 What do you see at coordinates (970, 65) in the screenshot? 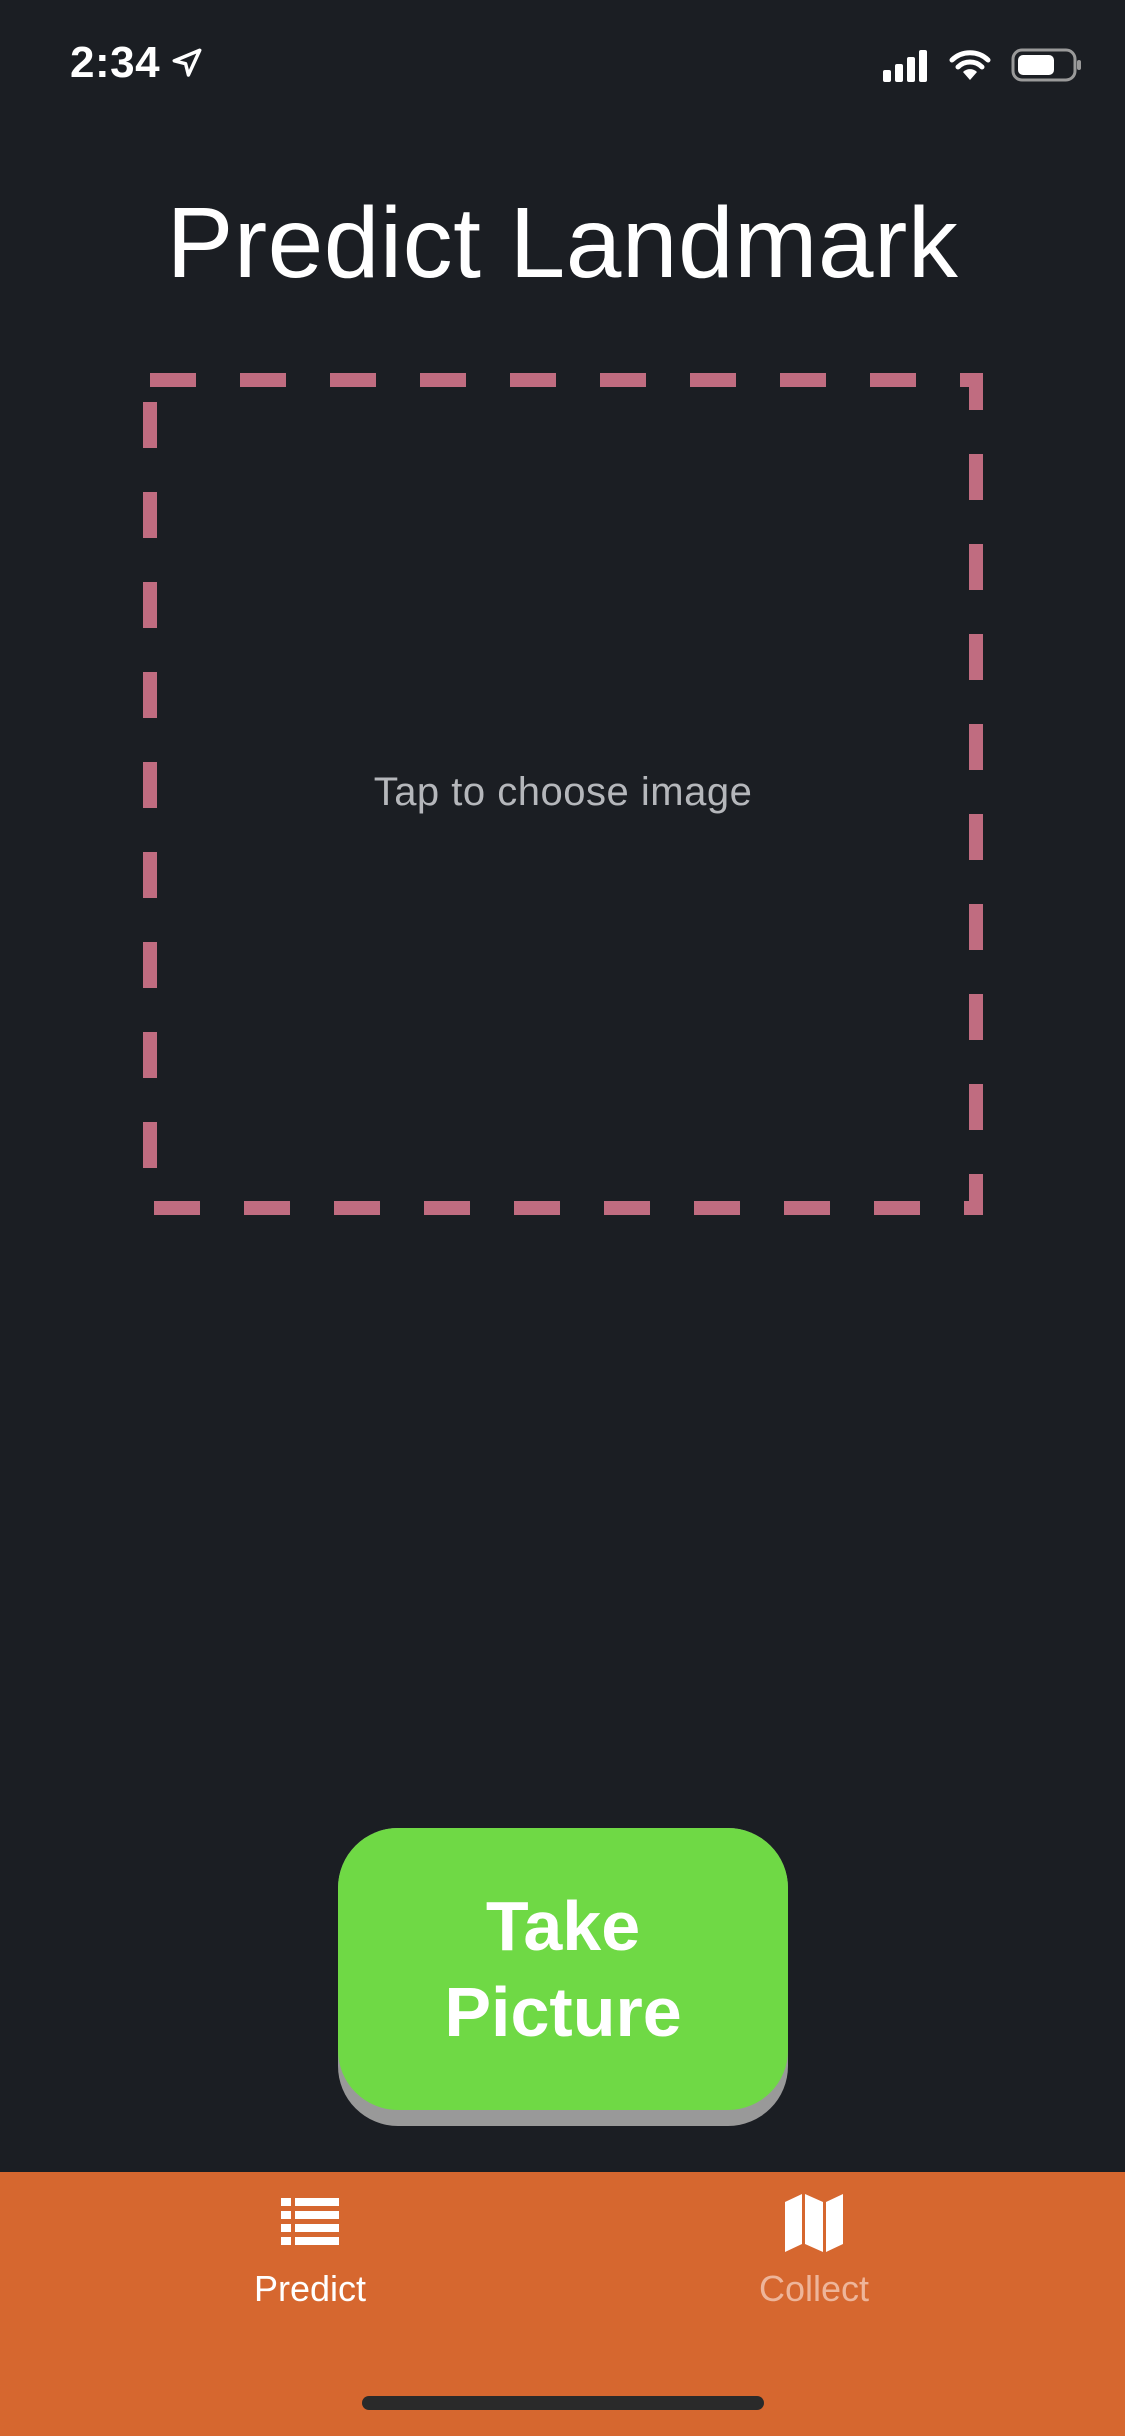
I see `wifi-icon` at bounding box center [970, 65].